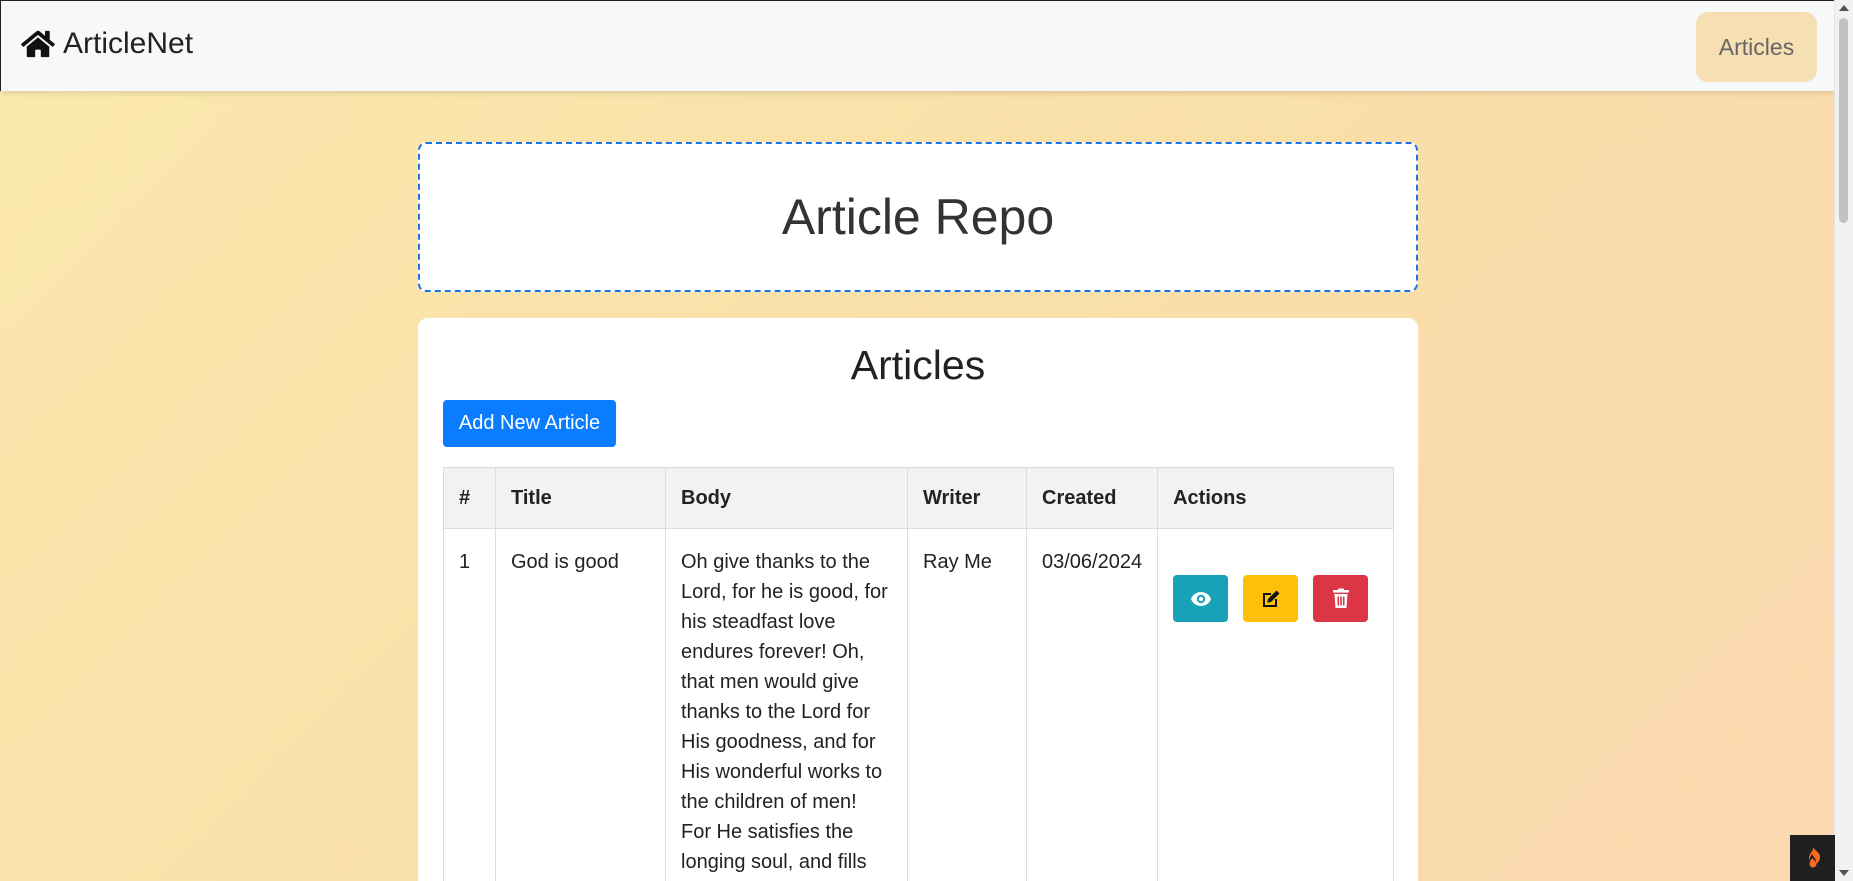  Describe the element at coordinates (967, 498) in the screenshot. I see `column-header-writer: Writer` at that location.